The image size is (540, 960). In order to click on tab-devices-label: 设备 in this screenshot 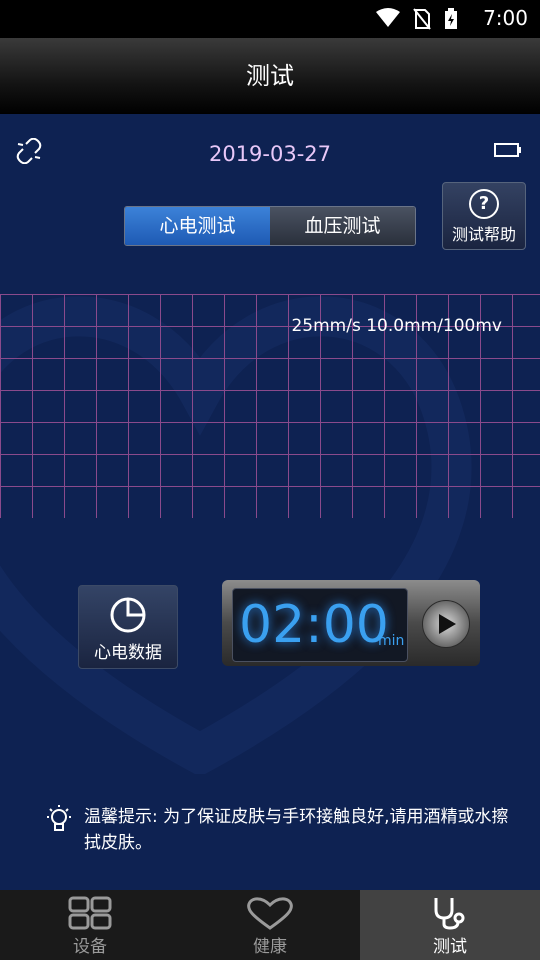, I will do `click(90, 947)`.